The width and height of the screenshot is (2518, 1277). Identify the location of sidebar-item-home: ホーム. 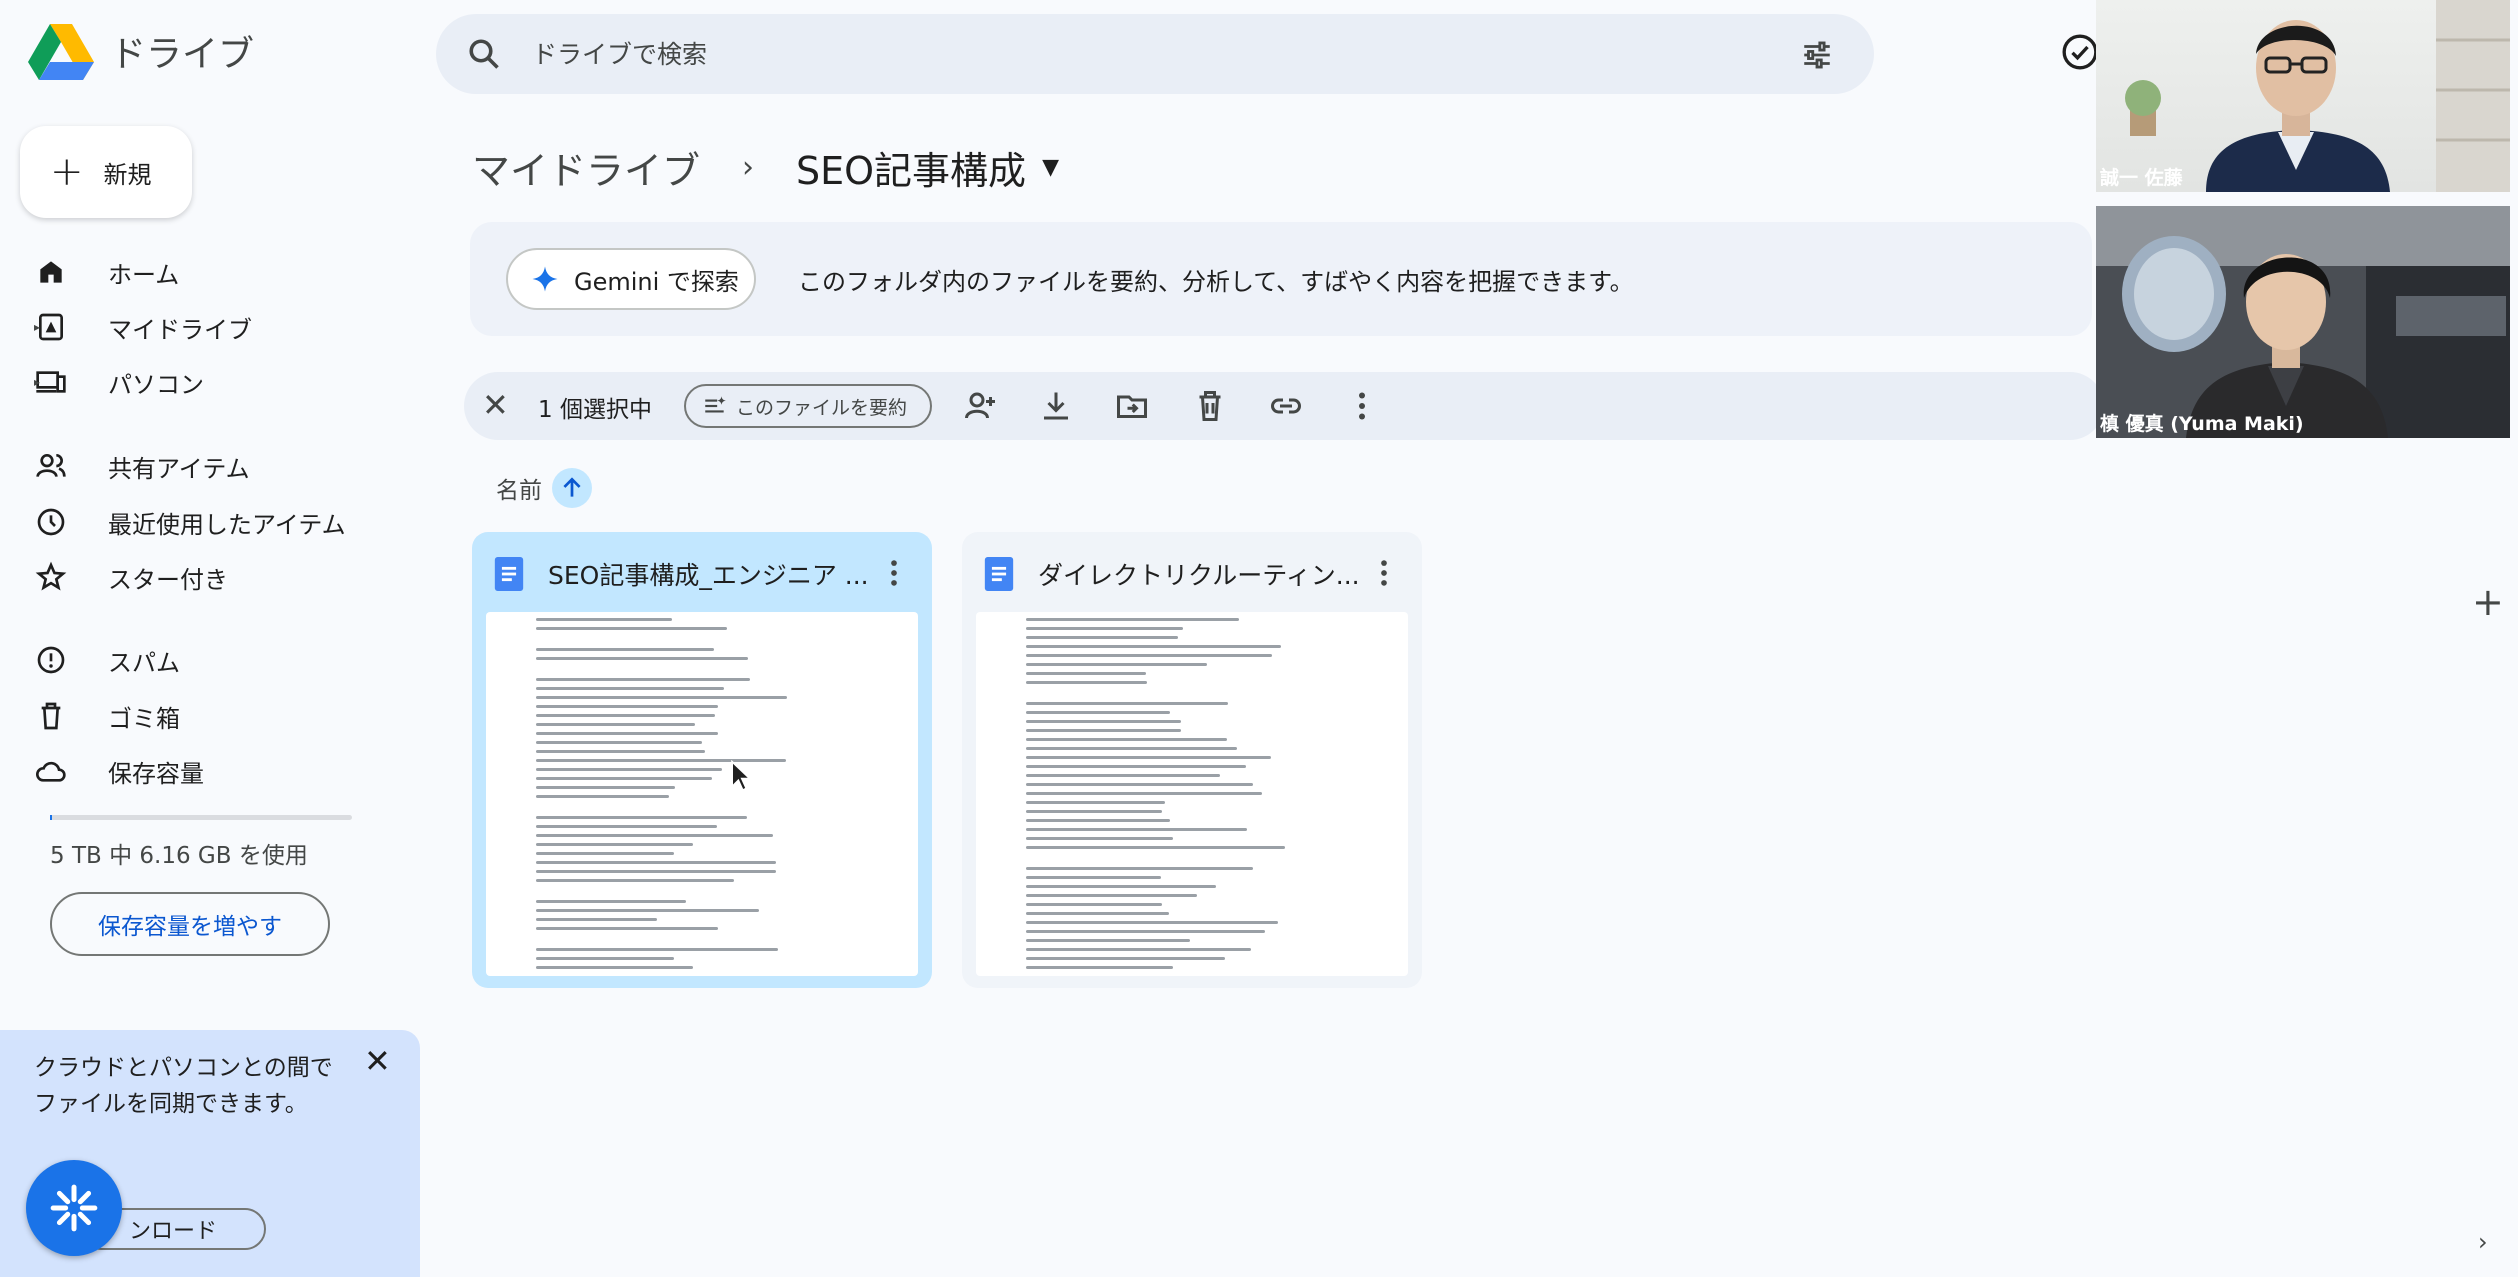
(224, 272).